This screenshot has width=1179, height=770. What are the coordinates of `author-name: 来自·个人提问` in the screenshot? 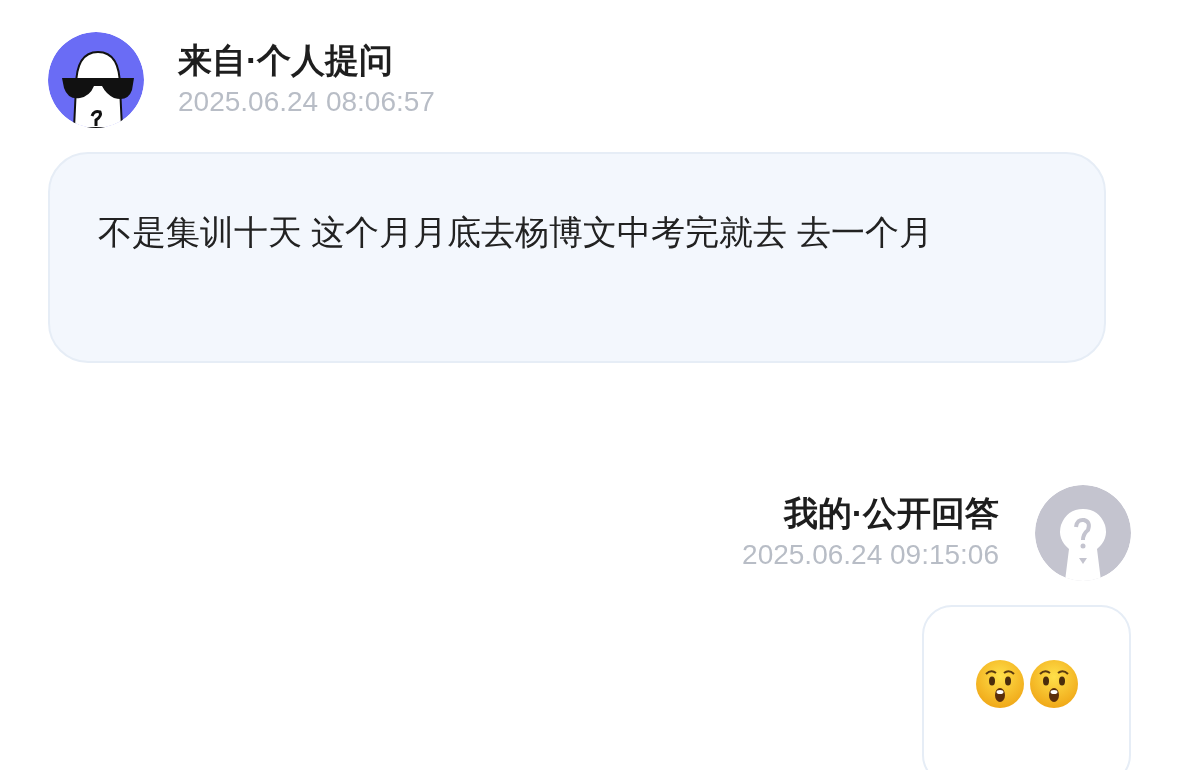 It's located at (286, 60).